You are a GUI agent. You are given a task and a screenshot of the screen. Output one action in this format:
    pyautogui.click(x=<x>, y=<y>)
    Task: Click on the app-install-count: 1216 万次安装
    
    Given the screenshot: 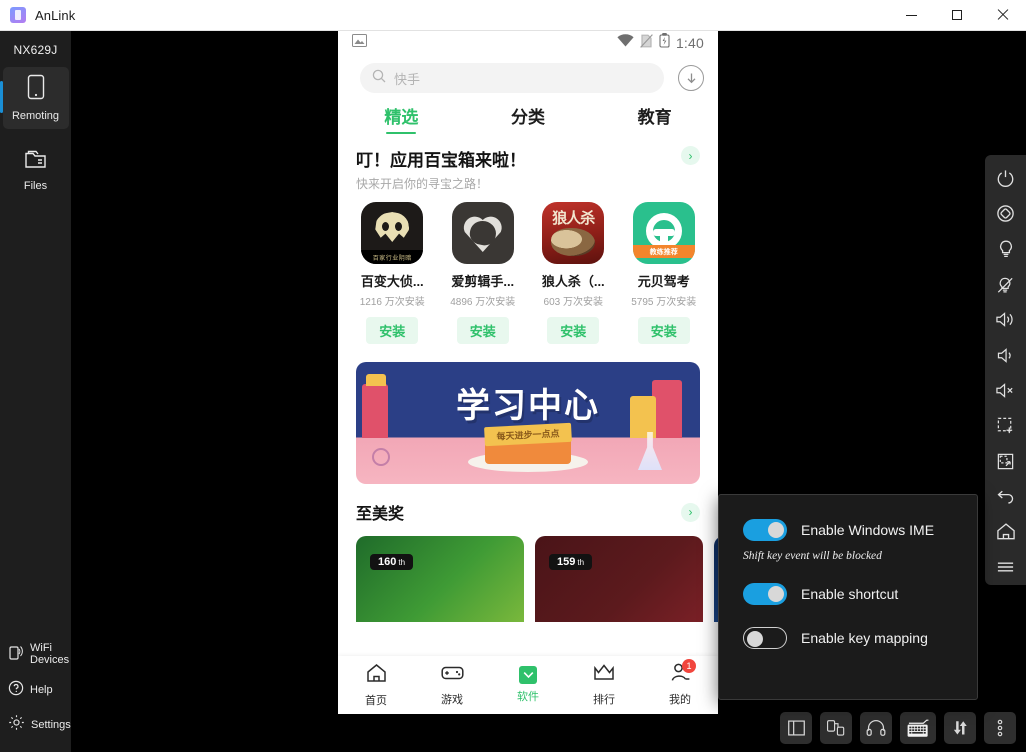 What is the action you would take?
    pyautogui.click(x=392, y=302)
    